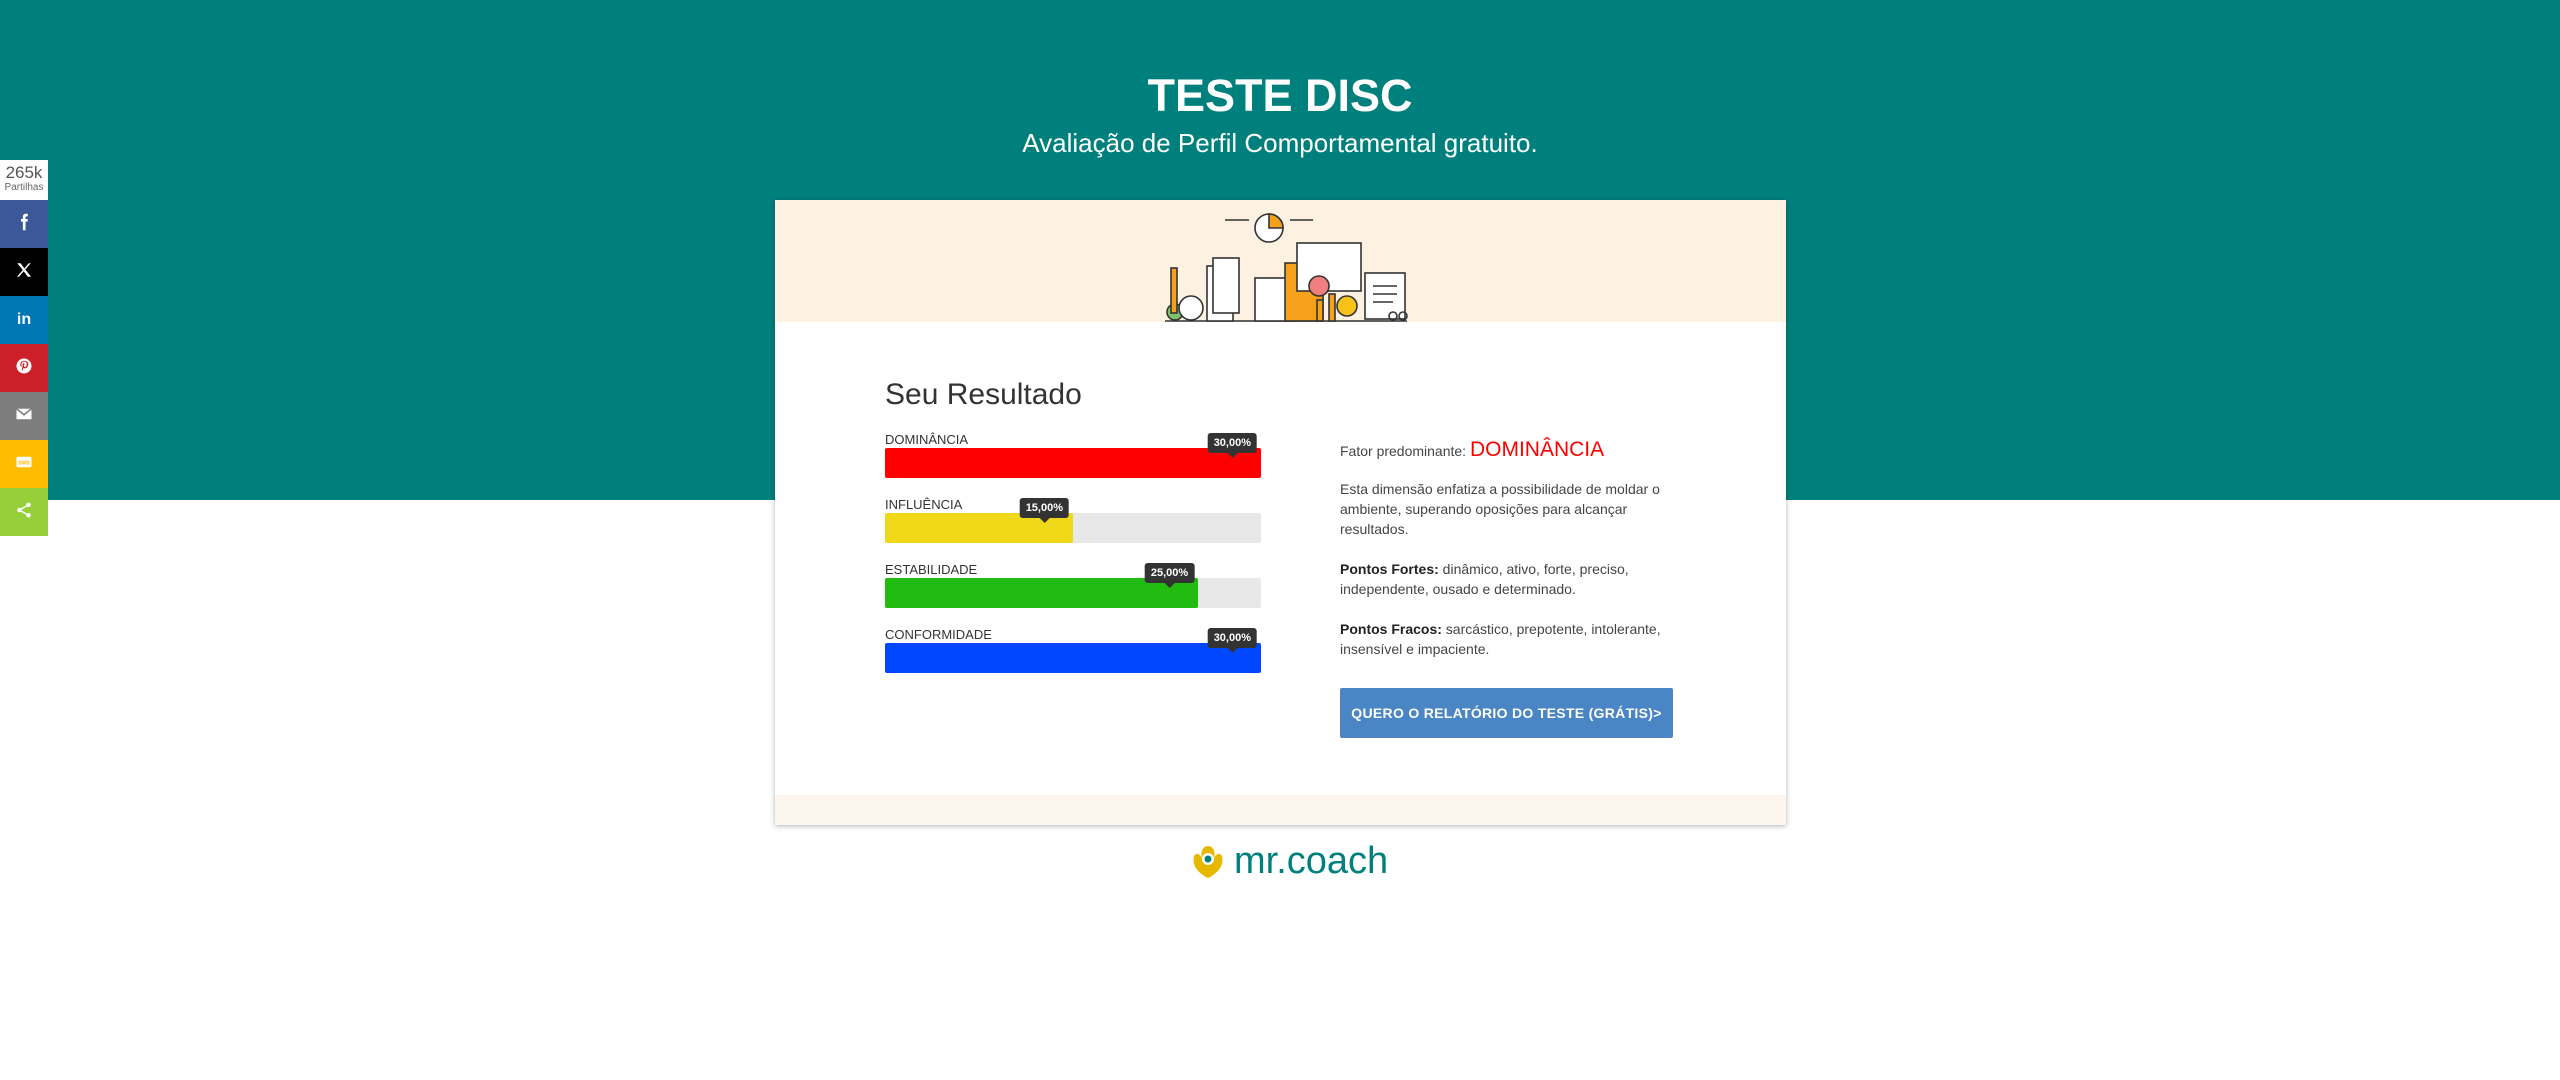 This screenshot has height=1080, width=2560. I want to click on share-more-button, so click(24, 512).